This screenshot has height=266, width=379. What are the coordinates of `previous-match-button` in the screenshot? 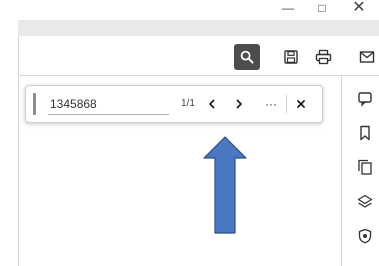 It's located at (212, 104).